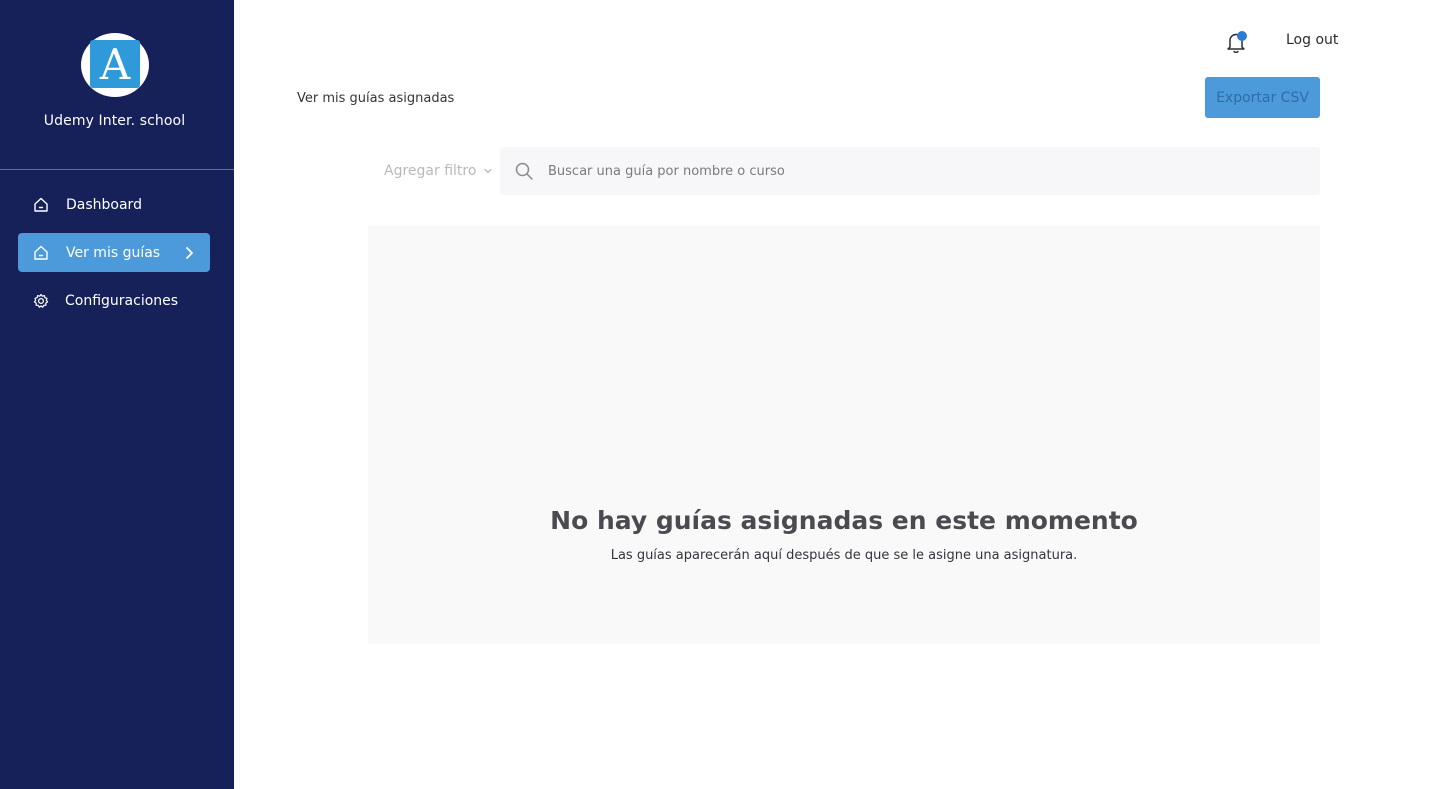 This screenshot has height=789, width=1440. What do you see at coordinates (104, 205) in the screenshot?
I see `sidebar-item-label: Dashboard` at bounding box center [104, 205].